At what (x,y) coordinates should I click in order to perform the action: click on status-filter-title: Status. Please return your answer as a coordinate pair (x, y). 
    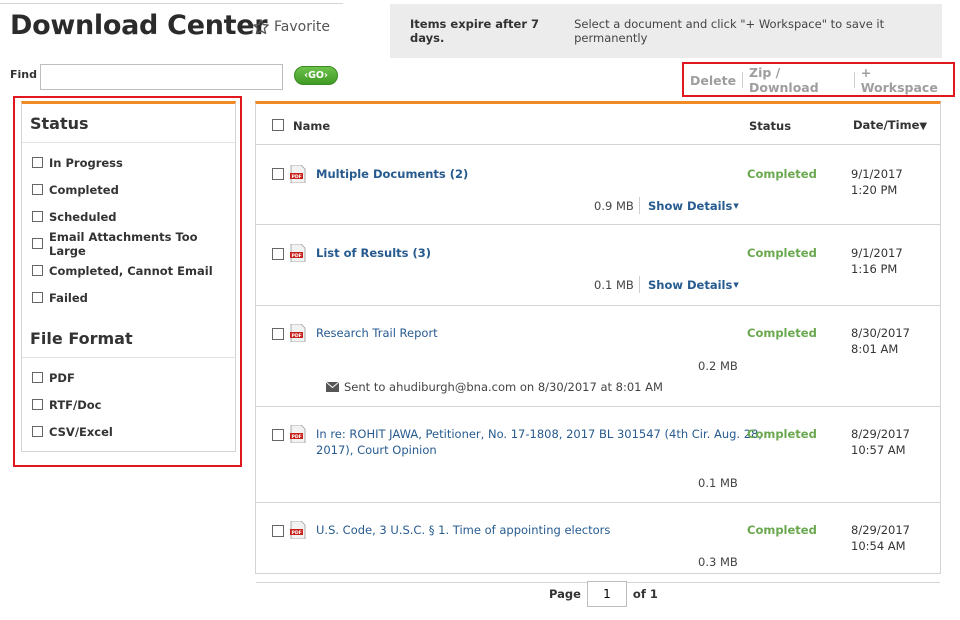
    Looking at the image, I should click on (128, 123).